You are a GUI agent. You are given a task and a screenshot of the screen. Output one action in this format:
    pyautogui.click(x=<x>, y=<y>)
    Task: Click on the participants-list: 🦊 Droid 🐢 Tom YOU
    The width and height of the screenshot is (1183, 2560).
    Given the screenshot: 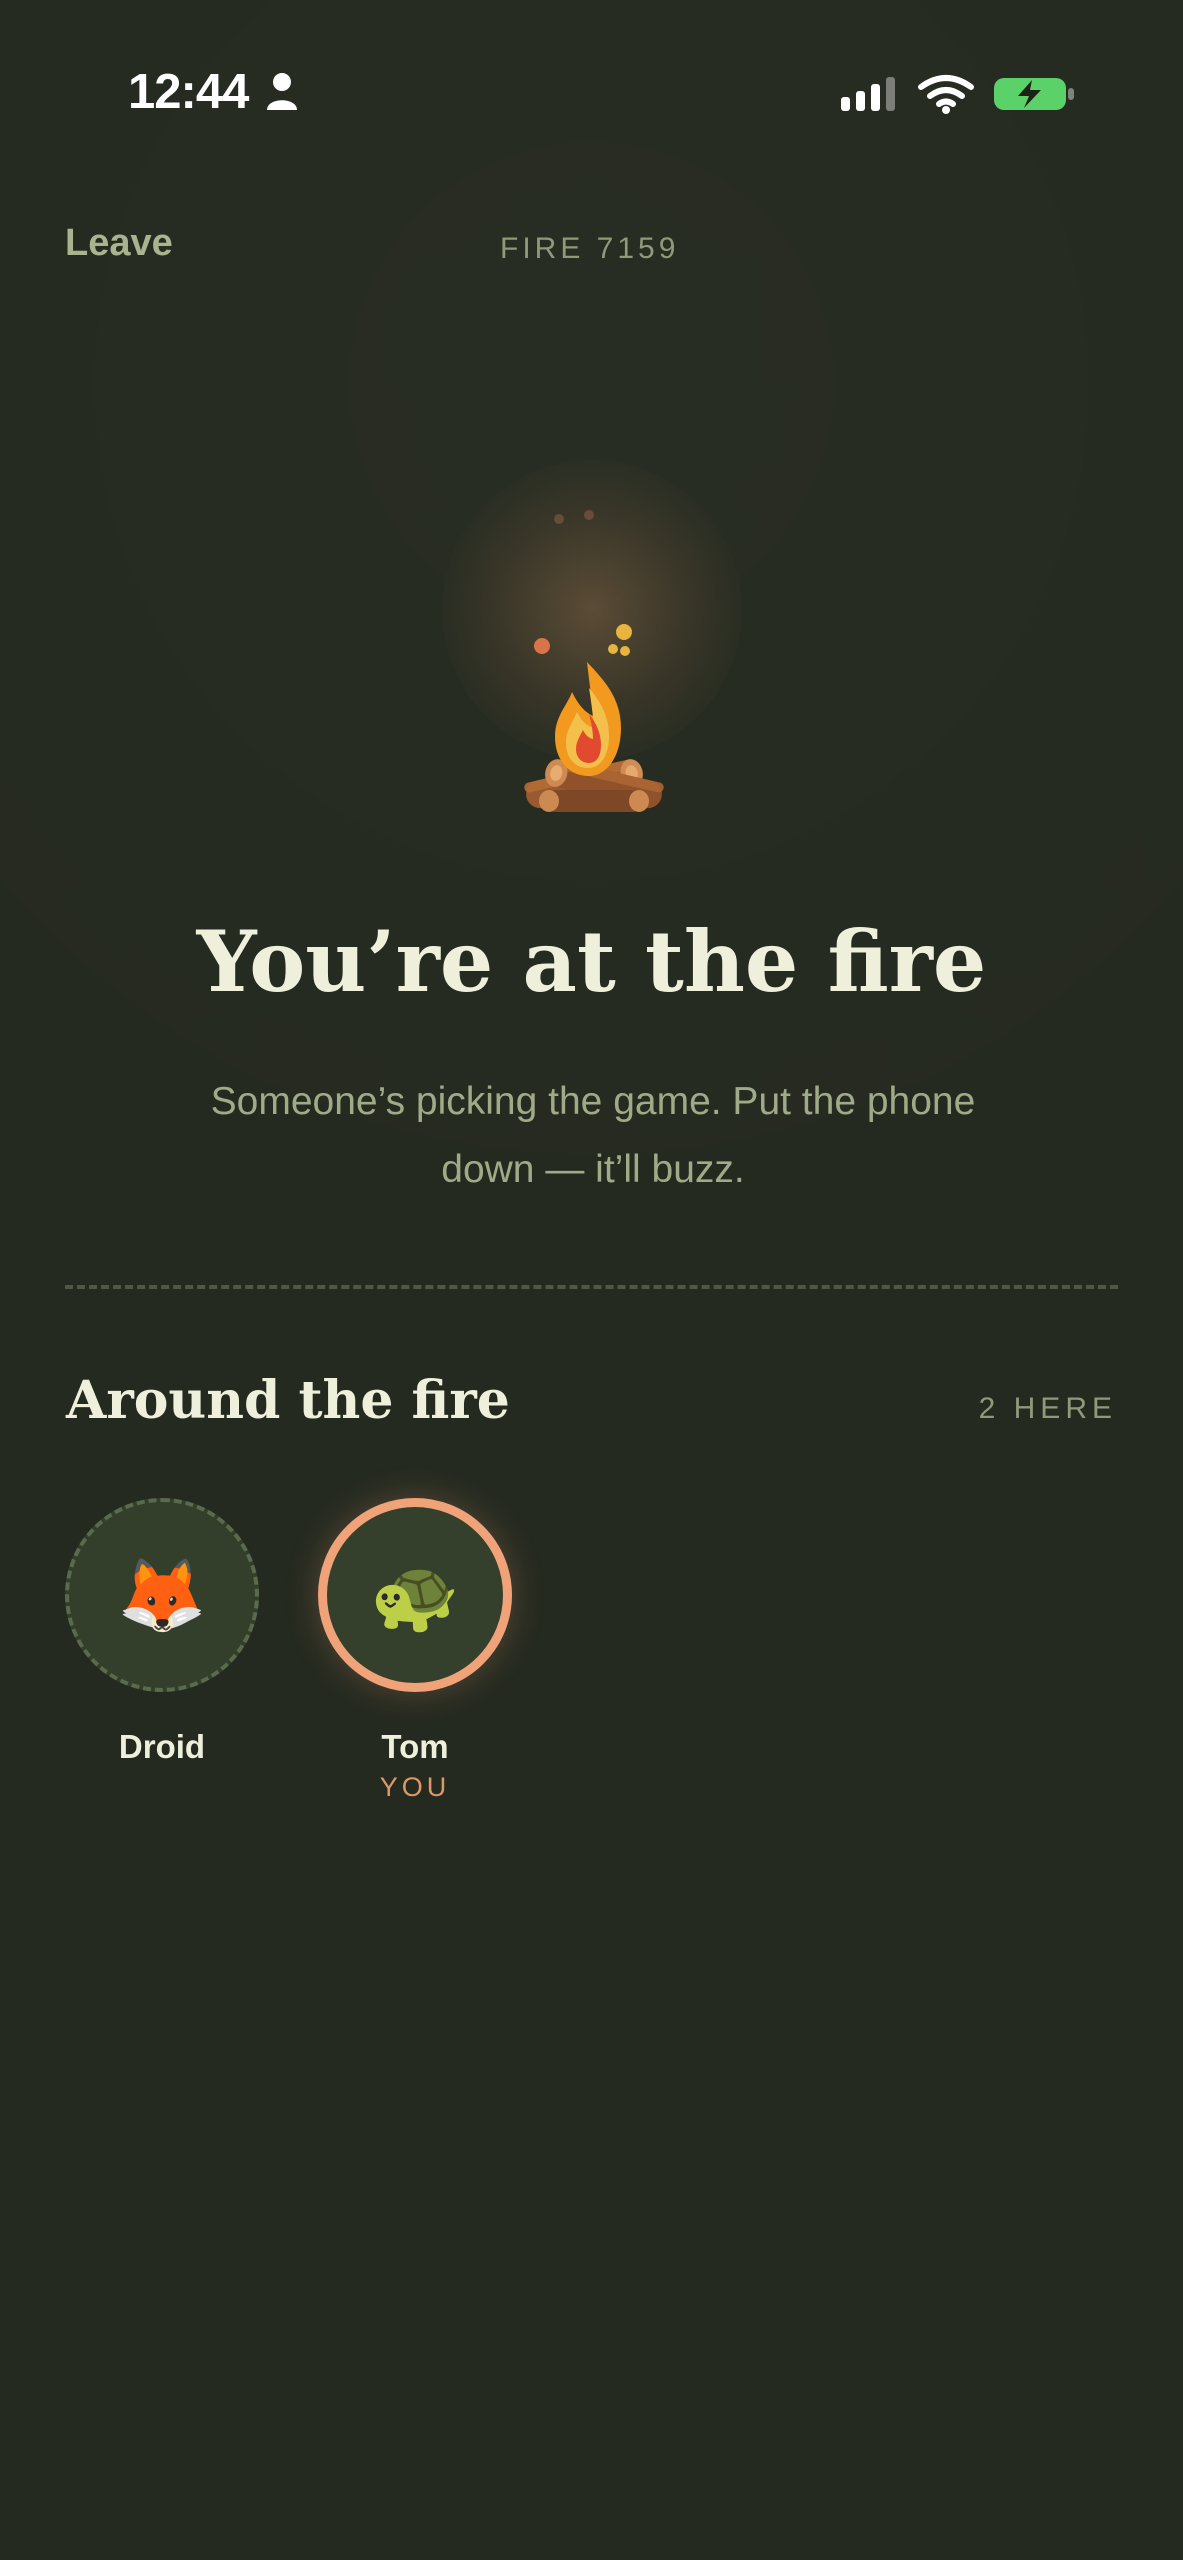 What is the action you would take?
    pyautogui.click(x=591, y=1658)
    